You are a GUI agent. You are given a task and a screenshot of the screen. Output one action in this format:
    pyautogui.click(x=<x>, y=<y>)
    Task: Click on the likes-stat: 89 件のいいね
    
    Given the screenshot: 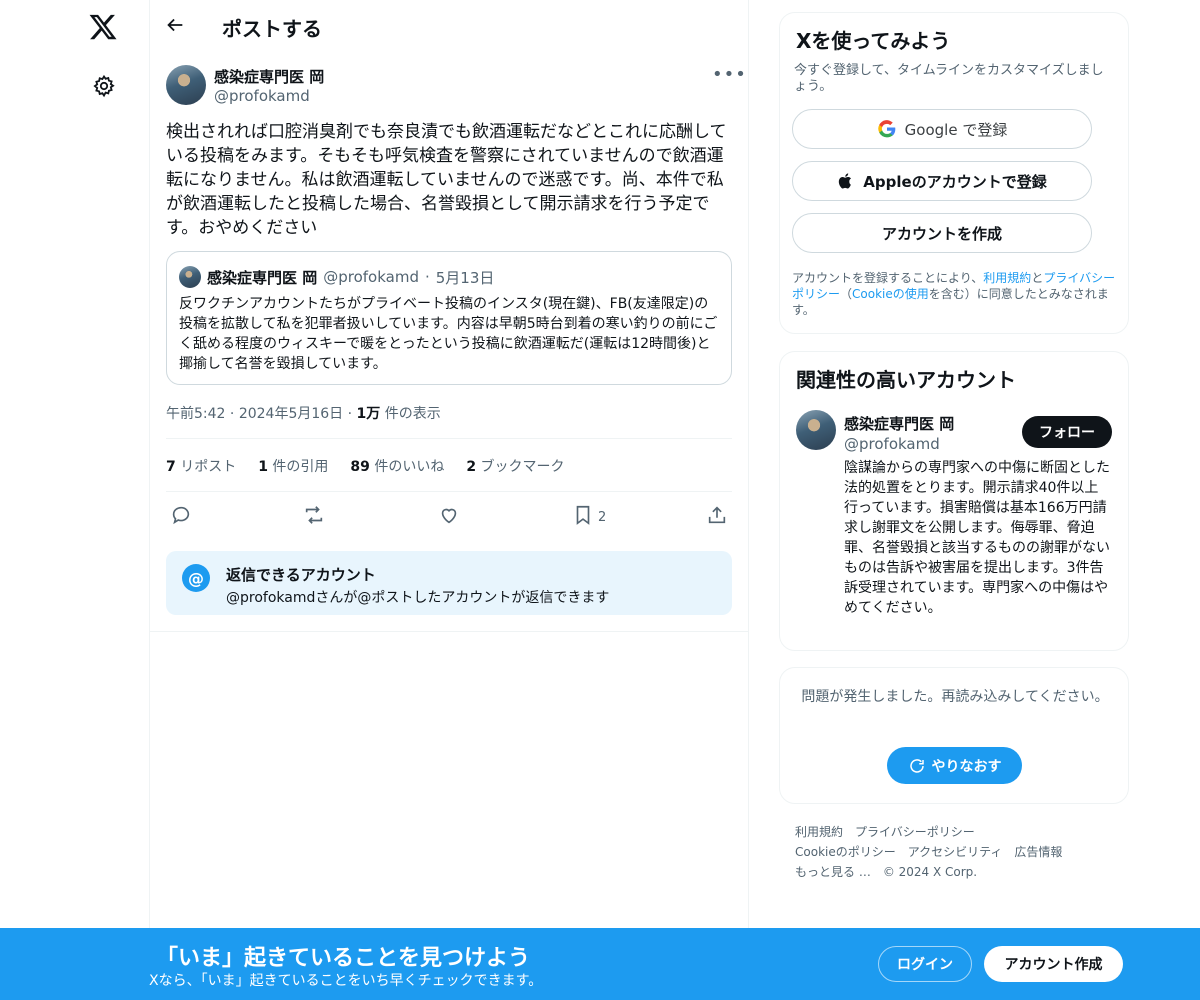 What is the action you would take?
    pyautogui.click(x=397, y=466)
    